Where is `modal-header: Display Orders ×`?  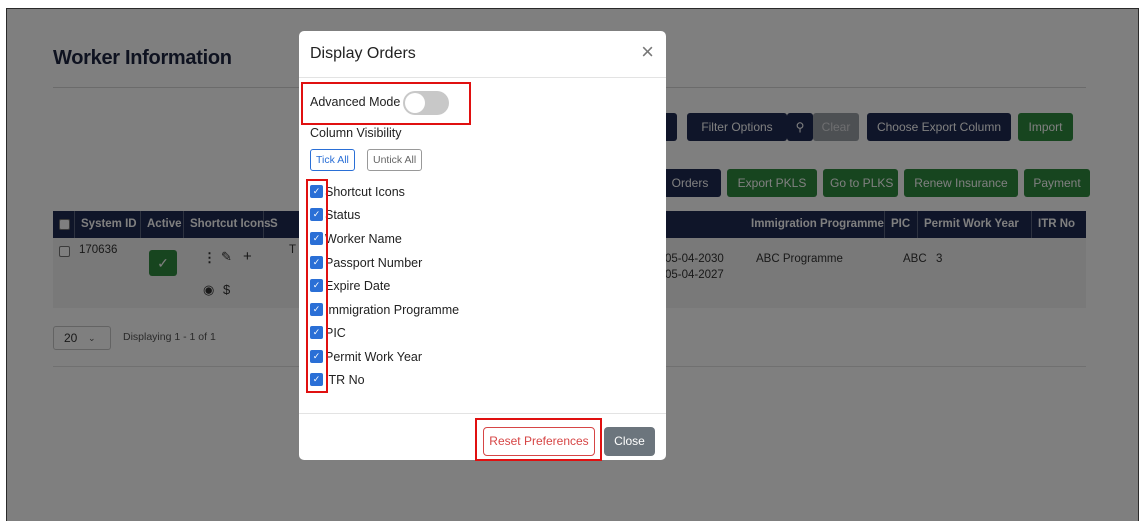 modal-header: Display Orders × is located at coordinates (482, 54).